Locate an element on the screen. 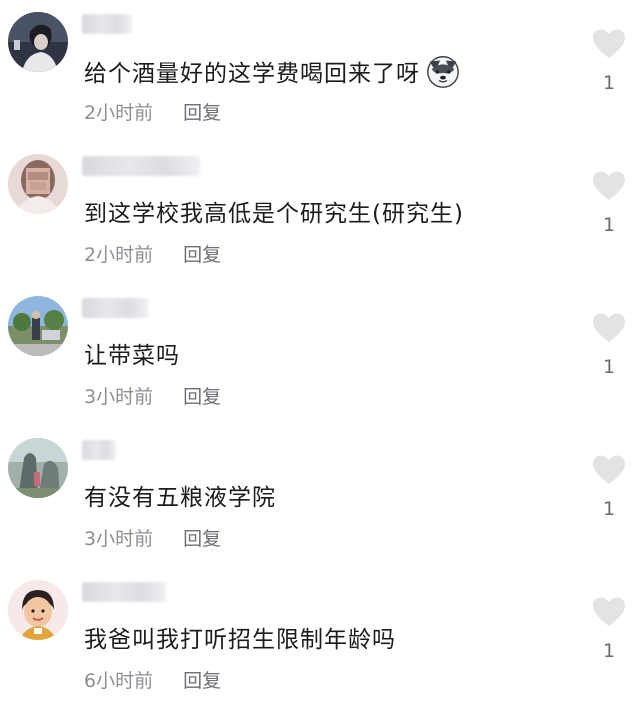  comment-text-content: 让带菜吗 is located at coordinates (132, 356).